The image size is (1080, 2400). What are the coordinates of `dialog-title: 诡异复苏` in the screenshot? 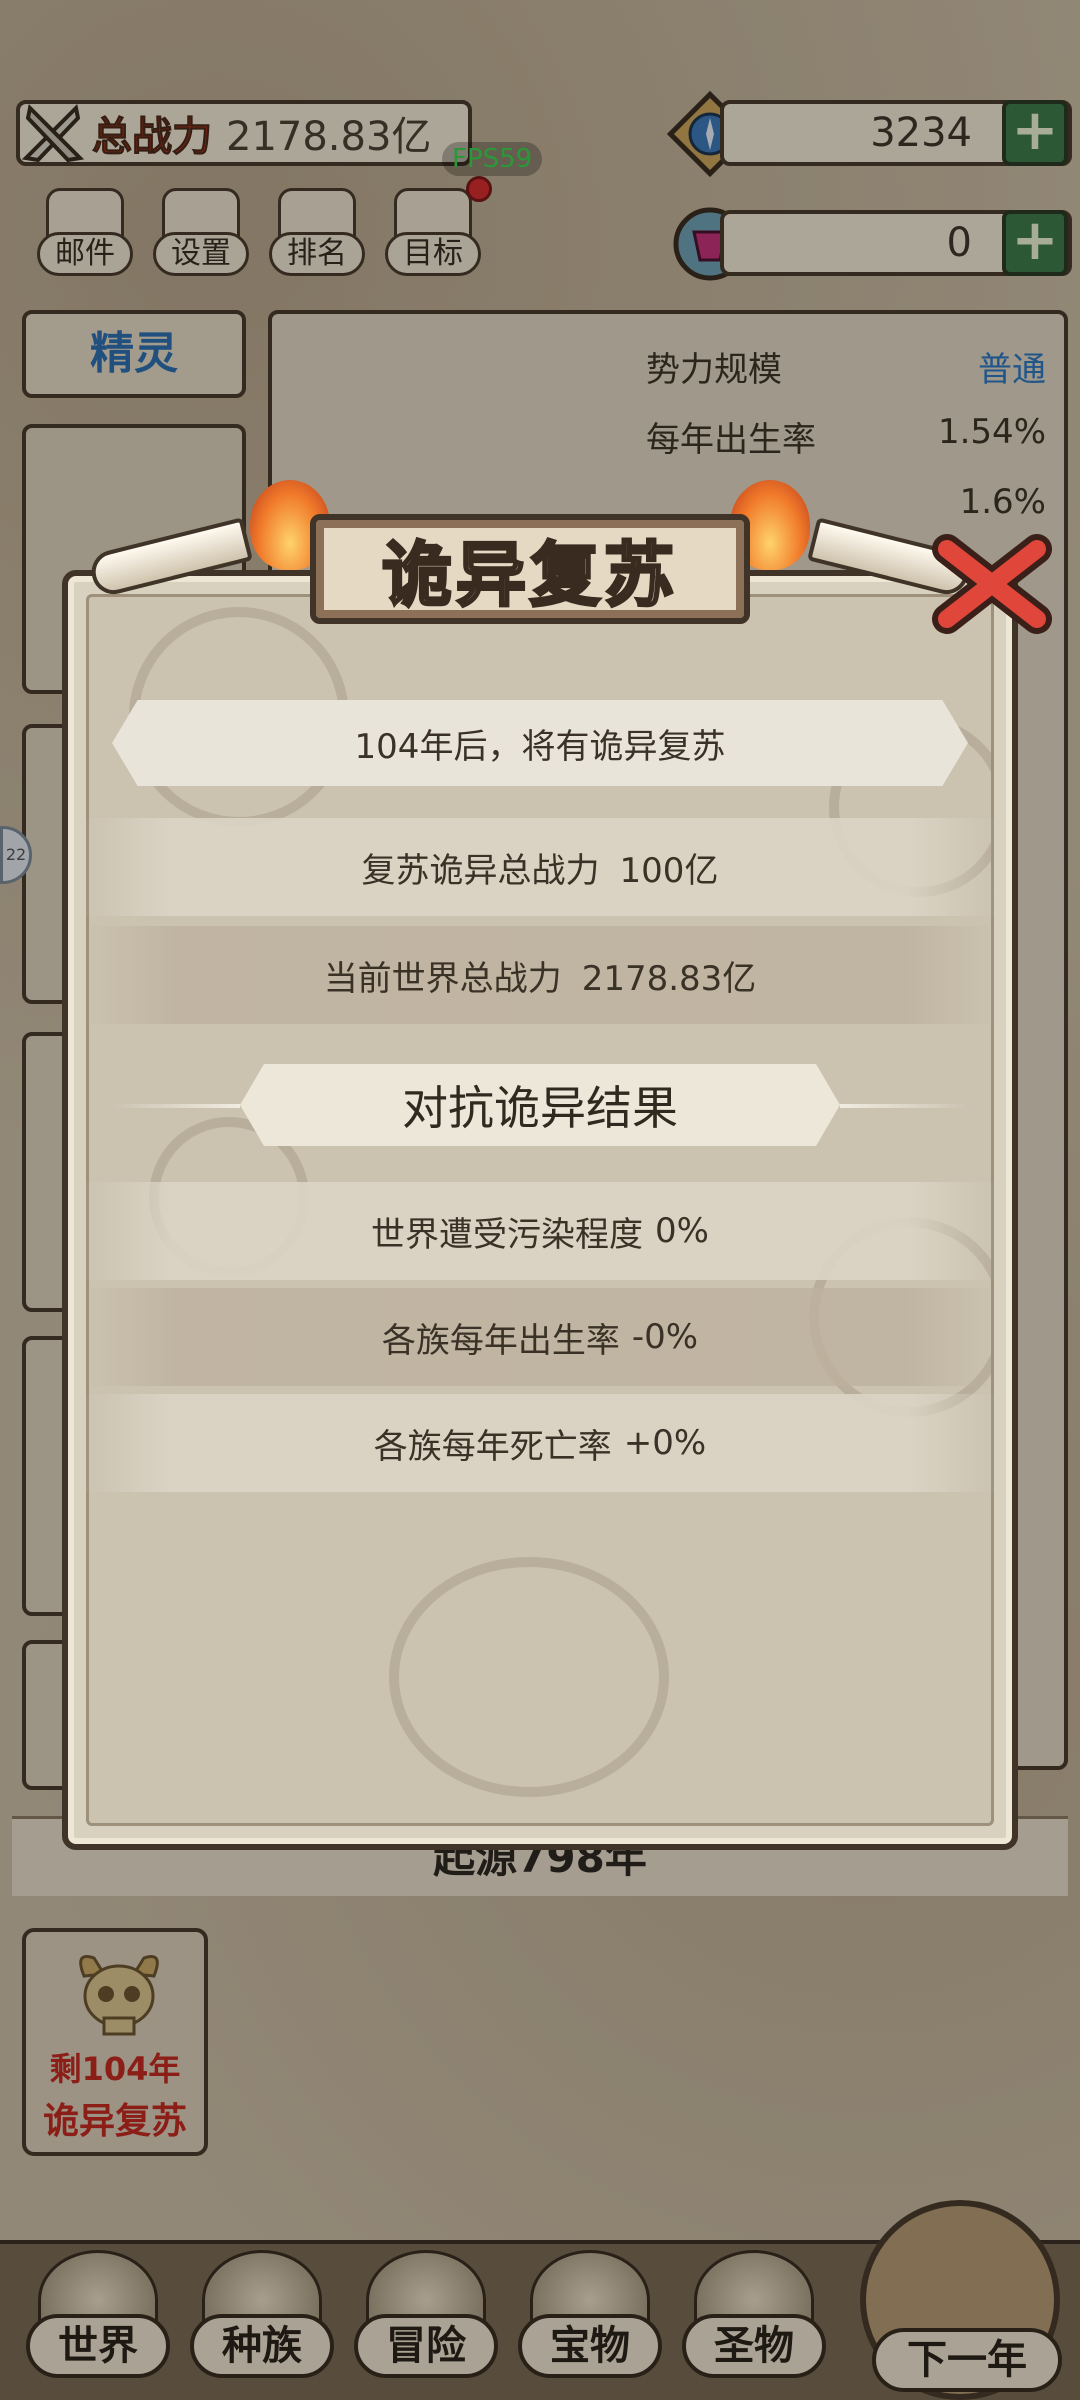 It's located at (529, 574).